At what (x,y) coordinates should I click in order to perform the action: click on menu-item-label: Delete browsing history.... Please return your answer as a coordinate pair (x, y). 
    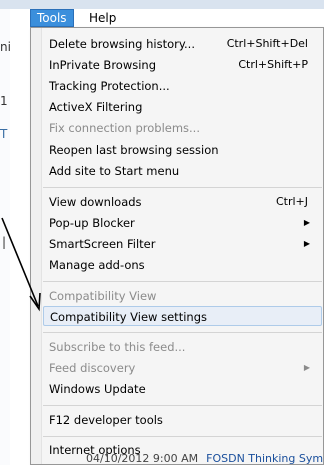
    Looking at the image, I should click on (122, 44).